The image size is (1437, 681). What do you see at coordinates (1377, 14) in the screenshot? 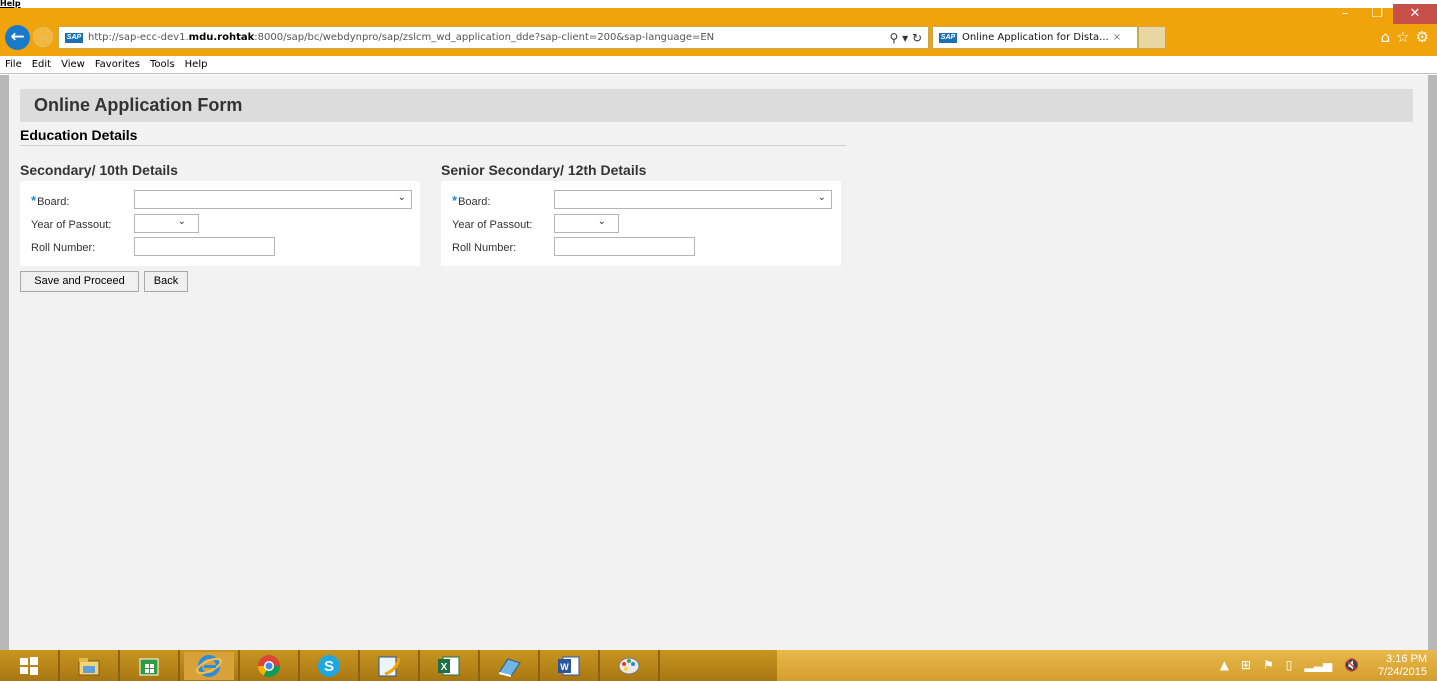
I see `restore-button: ❐` at bounding box center [1377, 14].